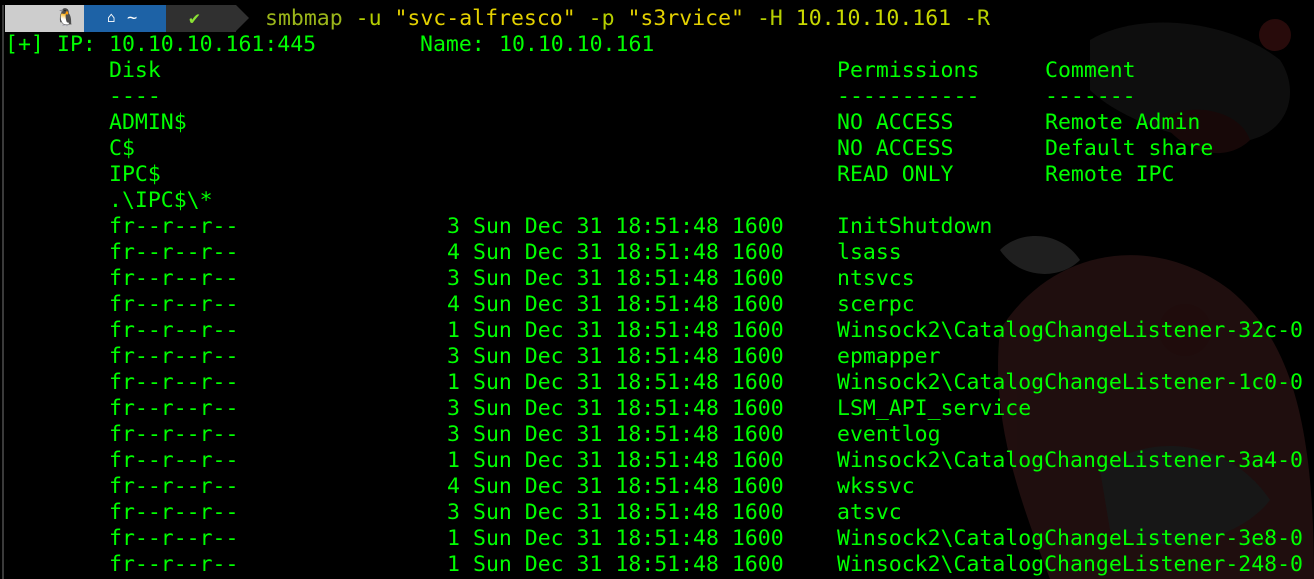  What do you see at coordinates (122, 148) in the screenshot?
I see `share-disk: C$` at bounding box center [122, 148].